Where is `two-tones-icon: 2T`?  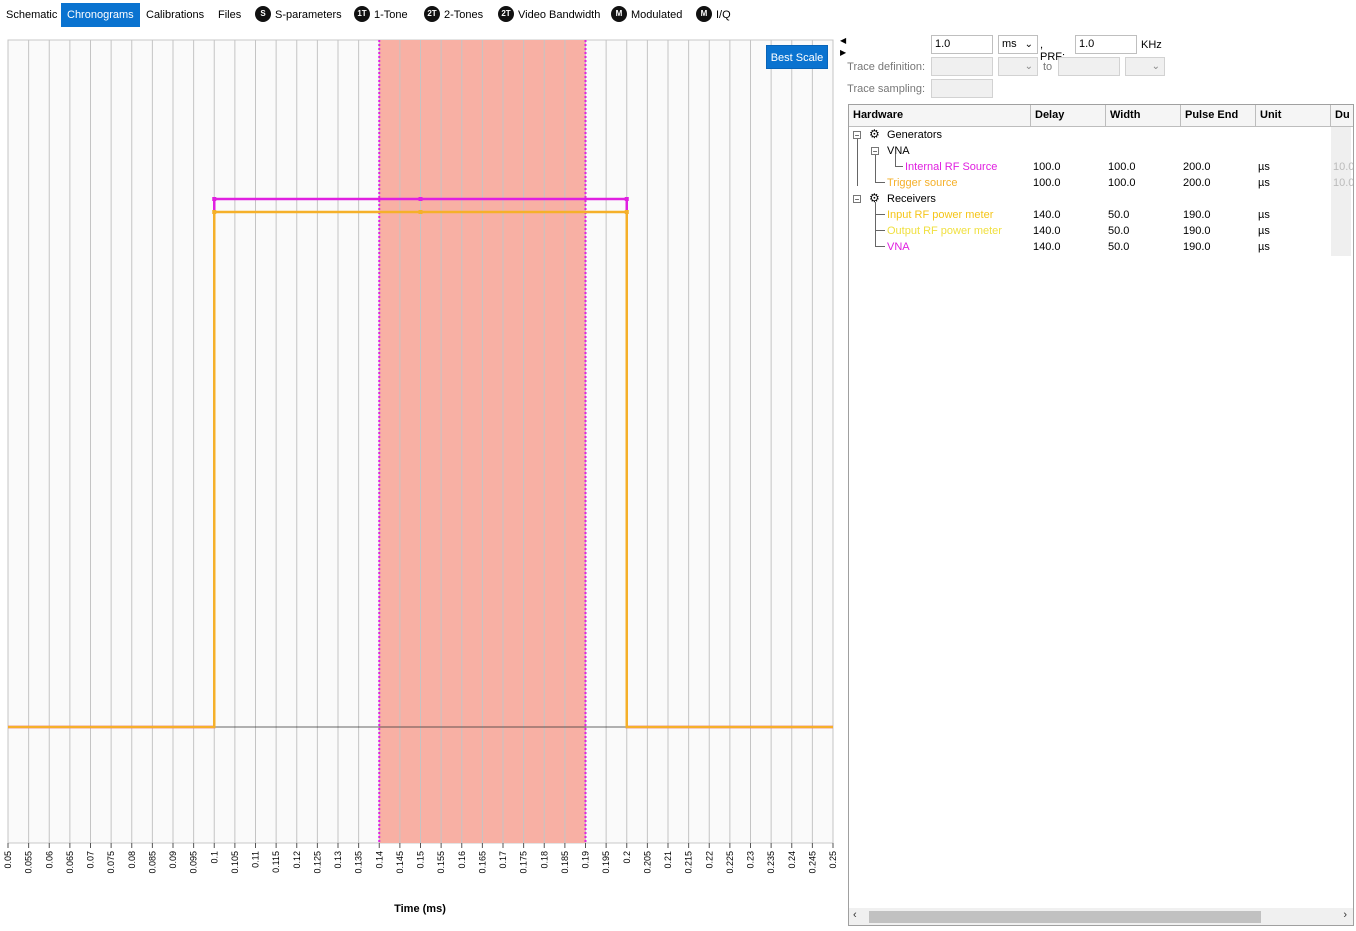
two-tones-icon: 2T is located at coordinates (432, 14).